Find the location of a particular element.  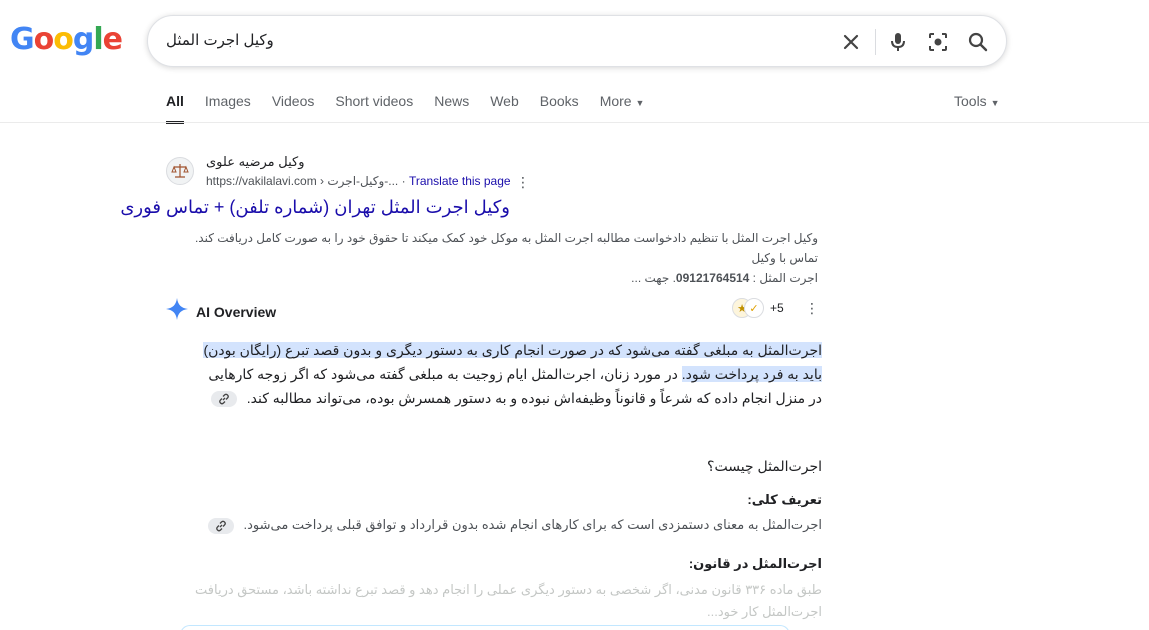

tab-more: More ▼ is located at coordinates (622, 108).